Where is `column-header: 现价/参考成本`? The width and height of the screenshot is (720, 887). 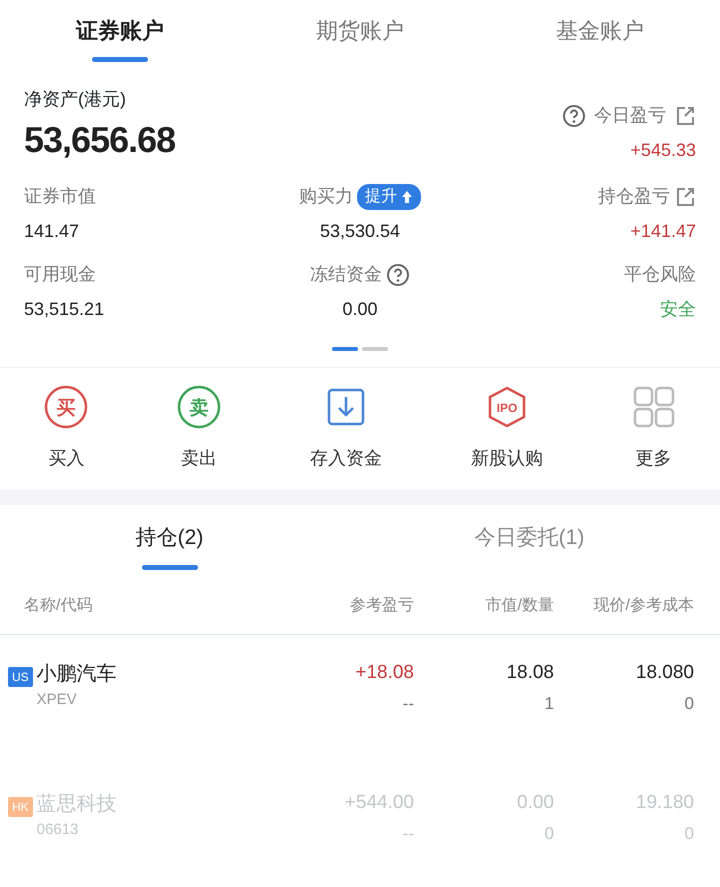 column-header: 现价/参考成本 is located at coordinates (644, 605).